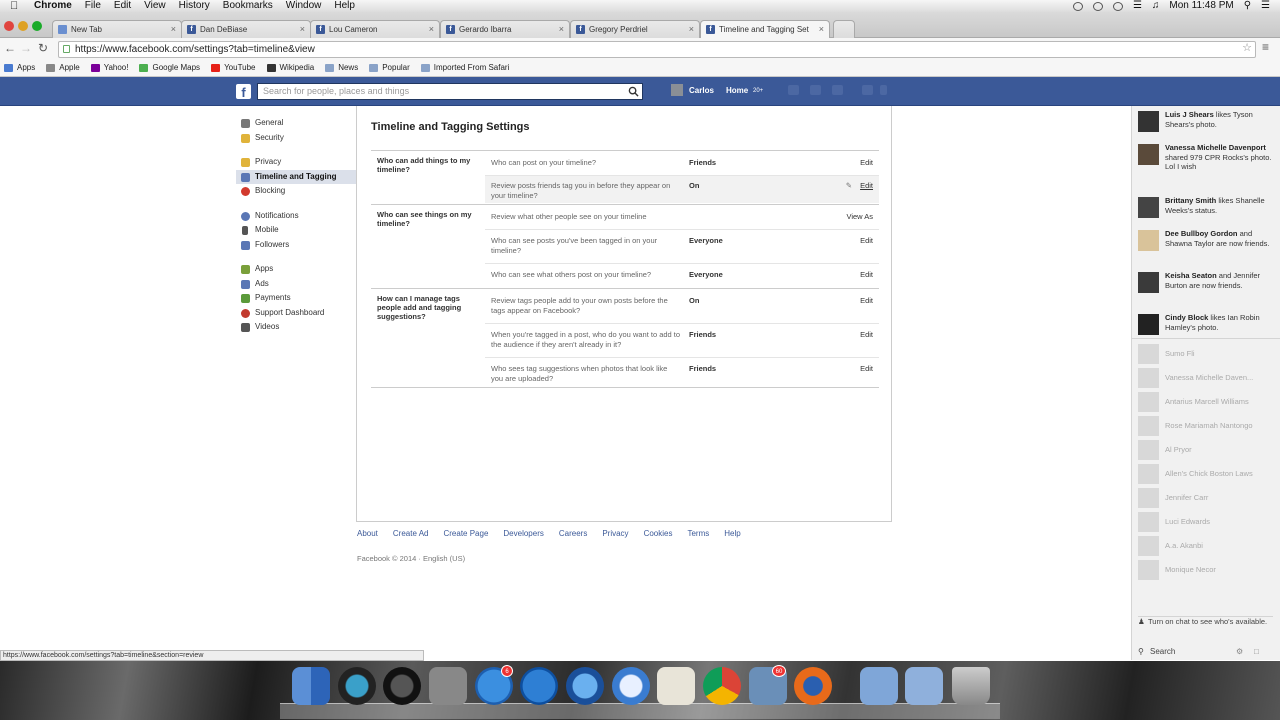  I want to click on spotlight-icon: ⚲, so click(1247, 6).